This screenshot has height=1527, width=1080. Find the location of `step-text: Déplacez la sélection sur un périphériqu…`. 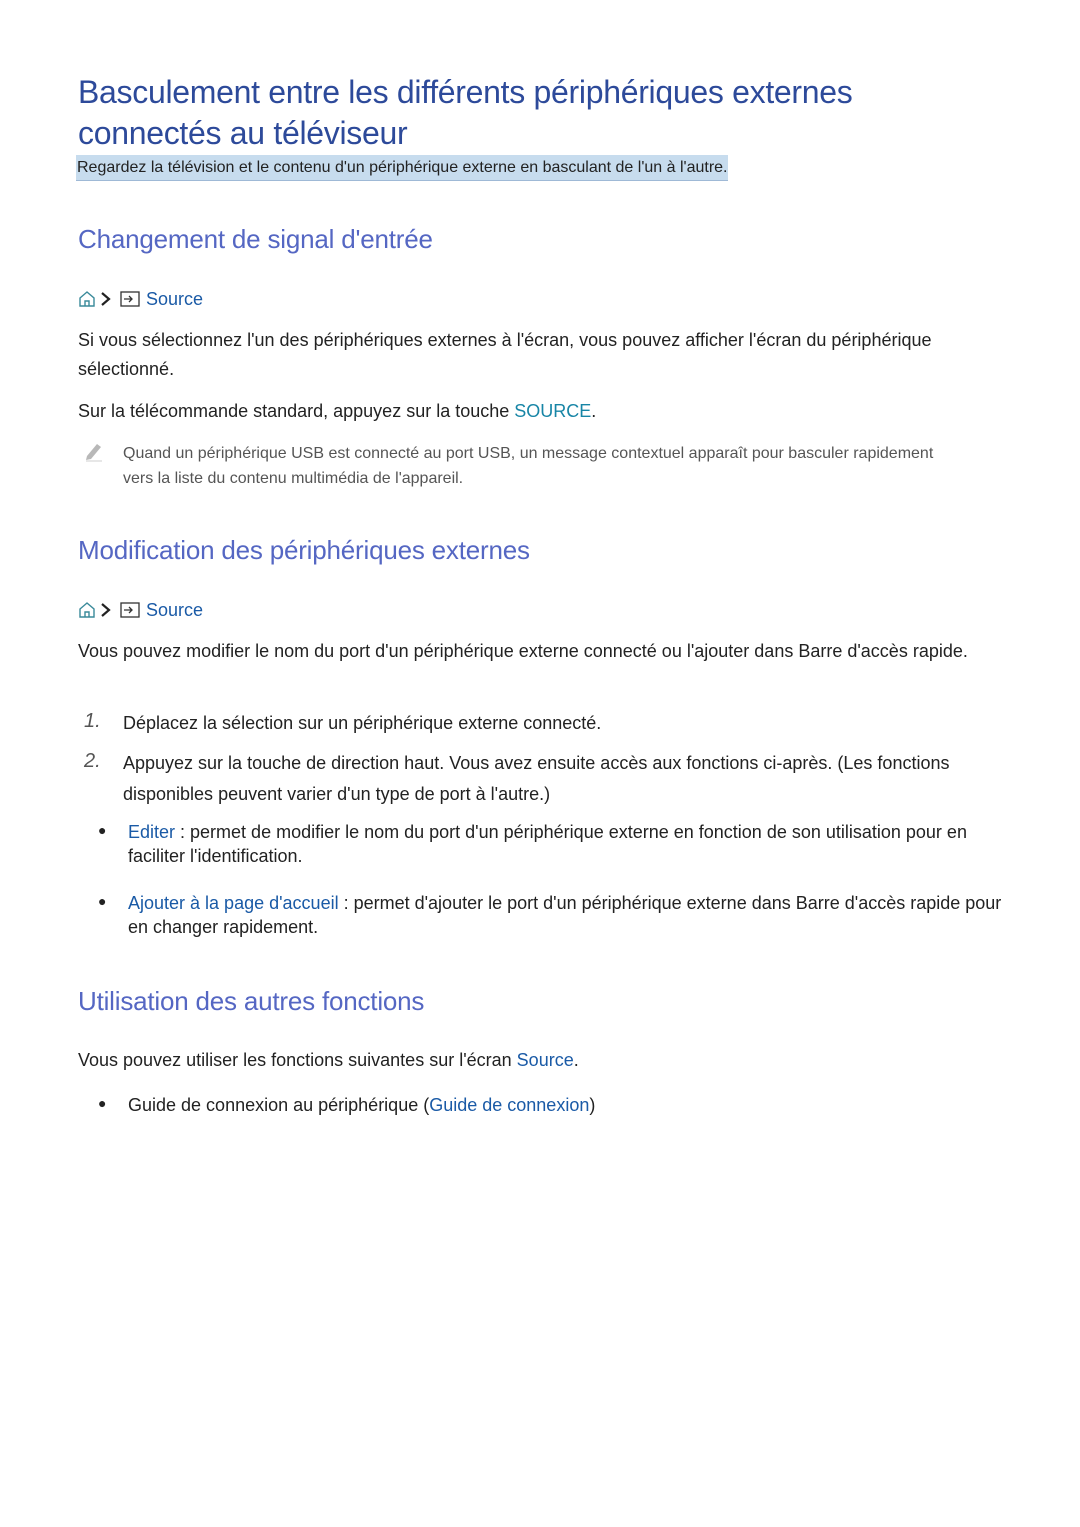

step-text: Déplacez la sélection sur un périphériqu… is located at coordinates (362, 723).